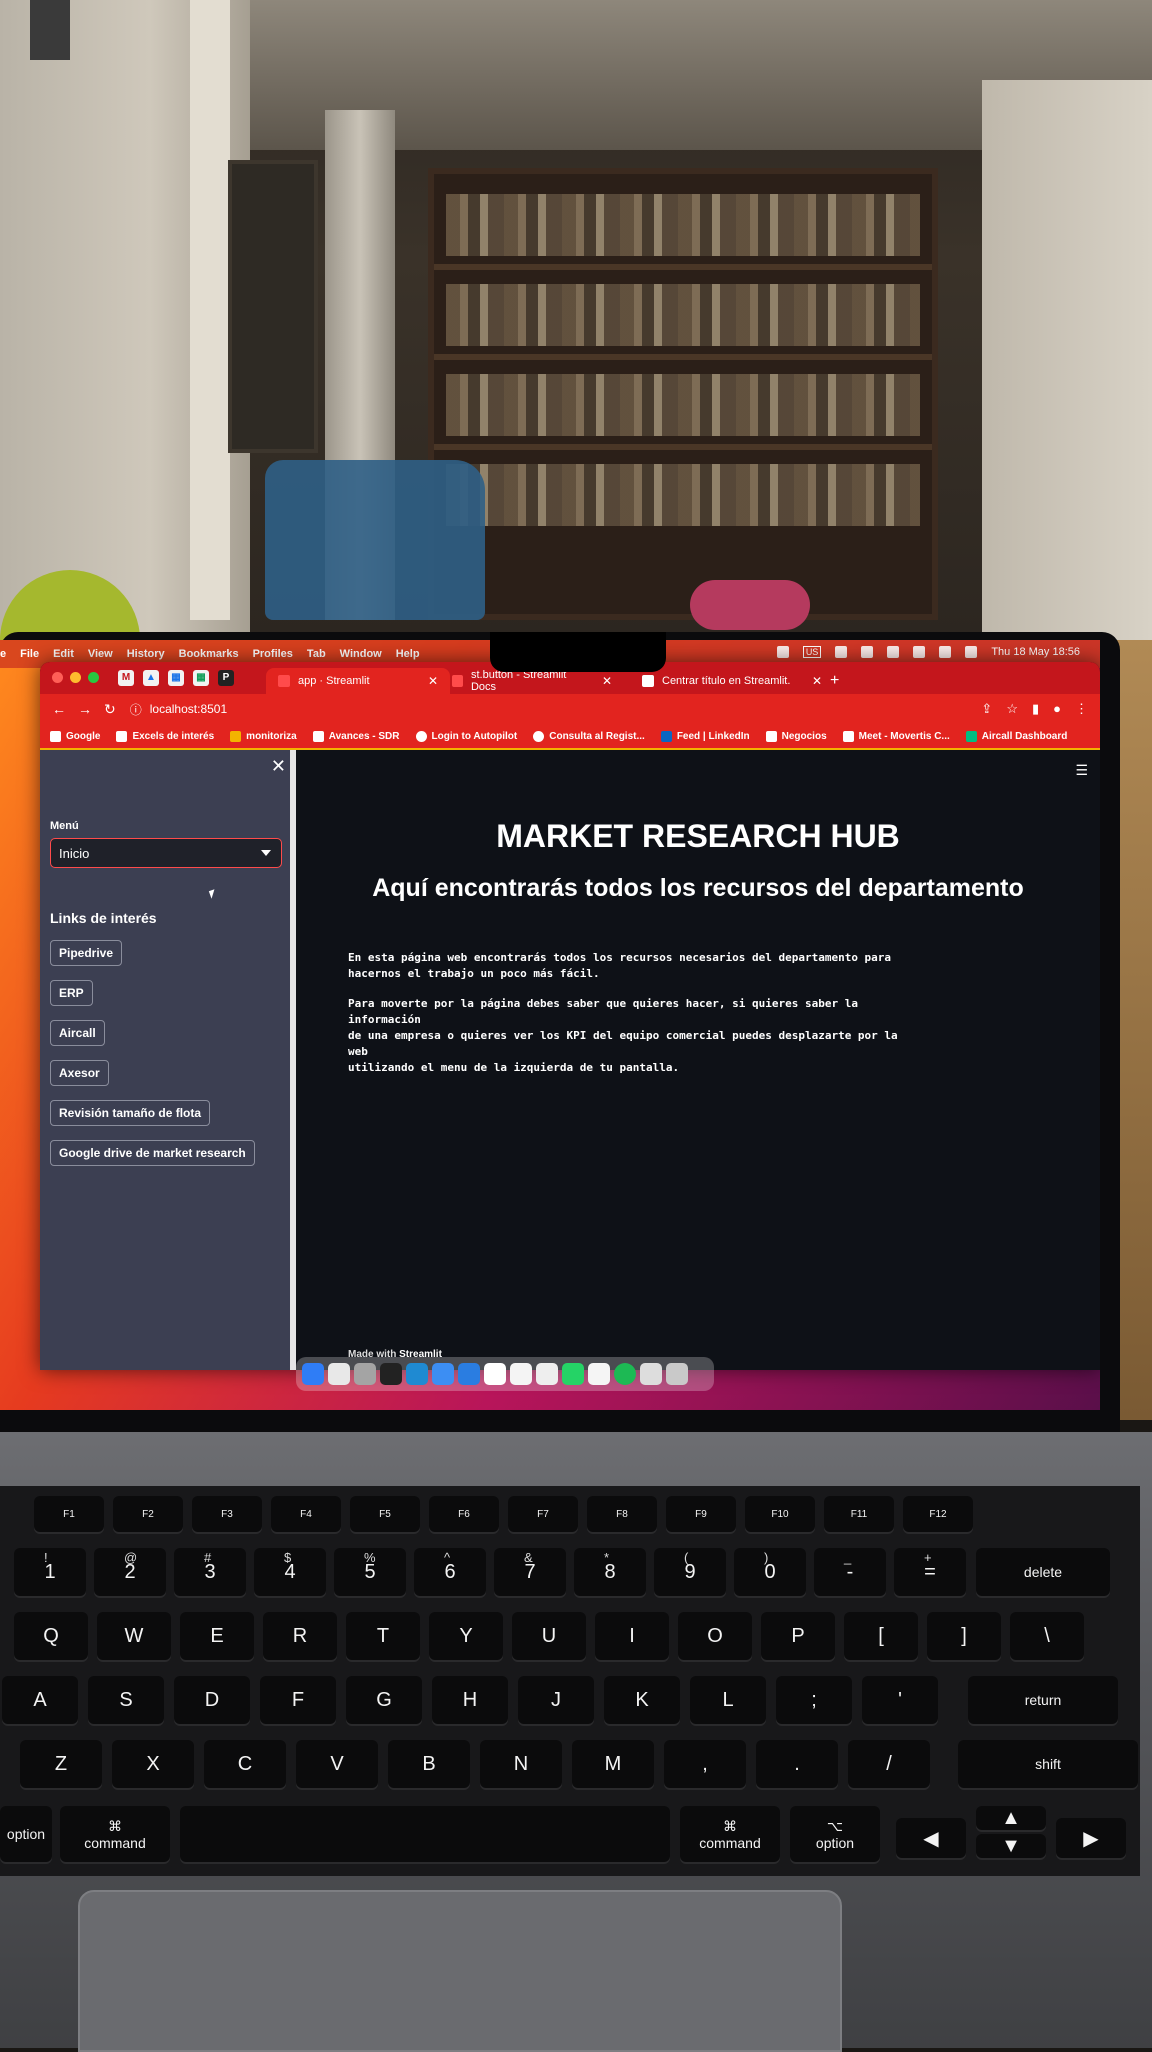  Describe the element at coordinates (613, 1764) in the screenshot. I see `letter-key: M` at that location.